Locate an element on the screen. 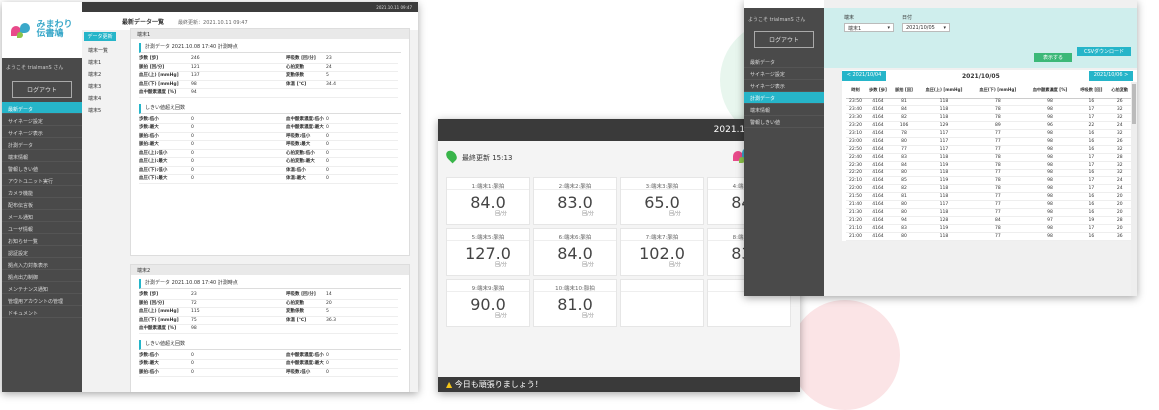 The width and height of the screenshot is (1159, 410). logo-strip is located at coordinates (784, 4).